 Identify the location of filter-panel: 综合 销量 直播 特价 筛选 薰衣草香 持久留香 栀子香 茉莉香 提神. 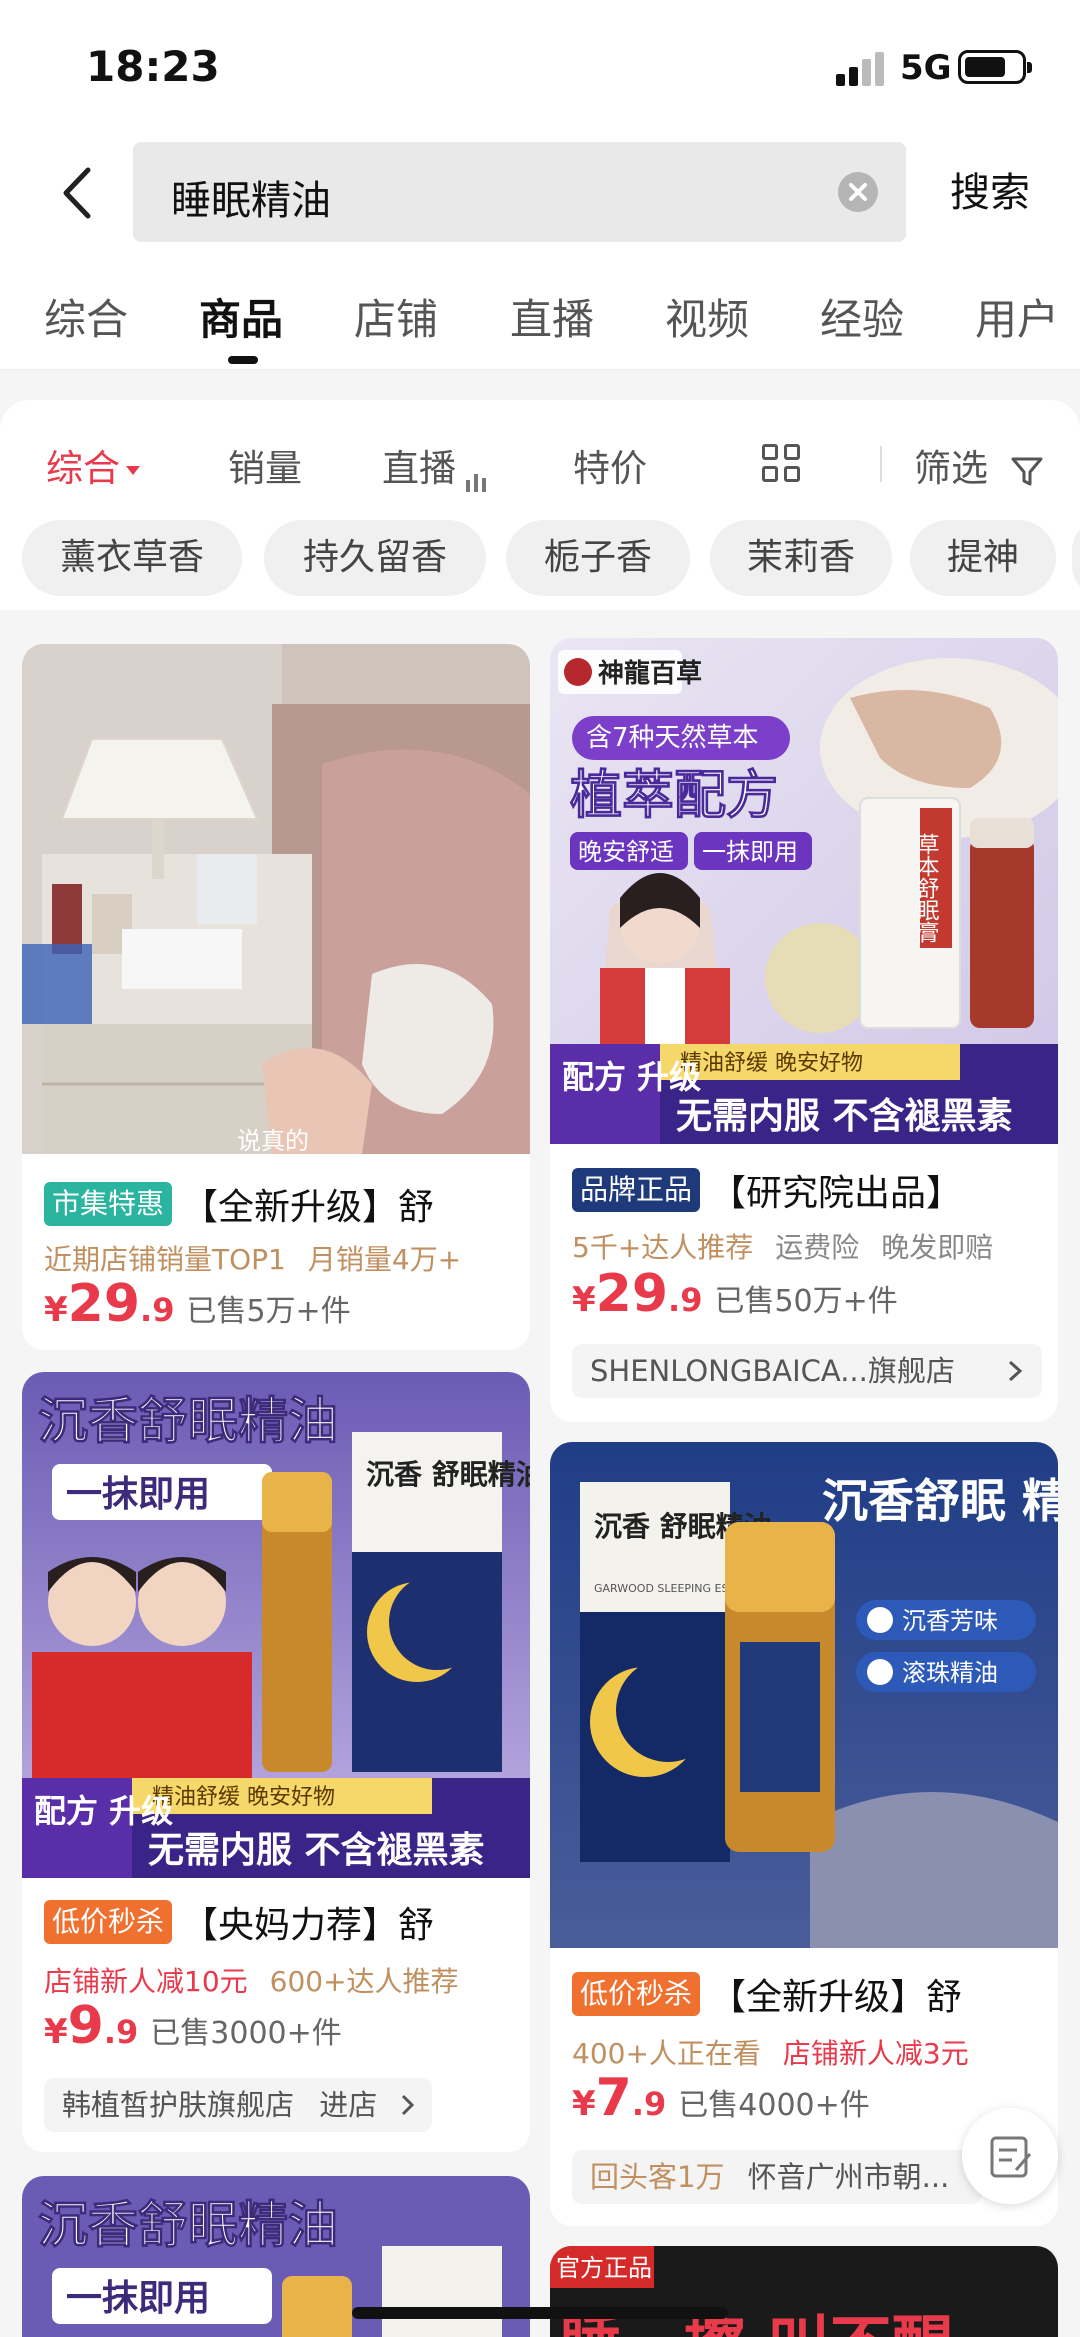
(540, 505).